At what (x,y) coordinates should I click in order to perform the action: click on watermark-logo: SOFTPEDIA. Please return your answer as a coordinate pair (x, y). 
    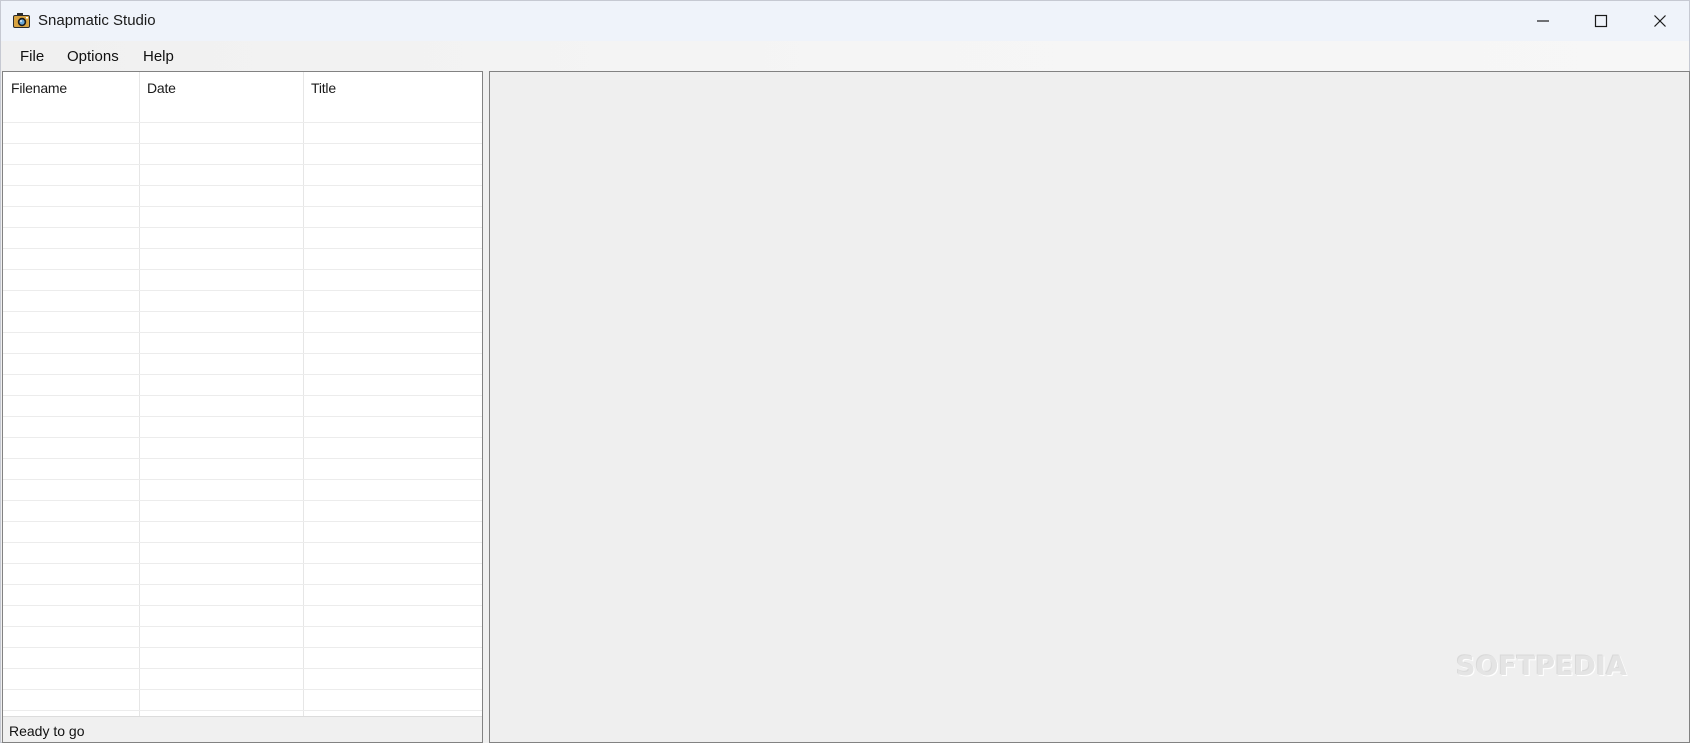
    Looking at the image, I should click on (1541, 666).